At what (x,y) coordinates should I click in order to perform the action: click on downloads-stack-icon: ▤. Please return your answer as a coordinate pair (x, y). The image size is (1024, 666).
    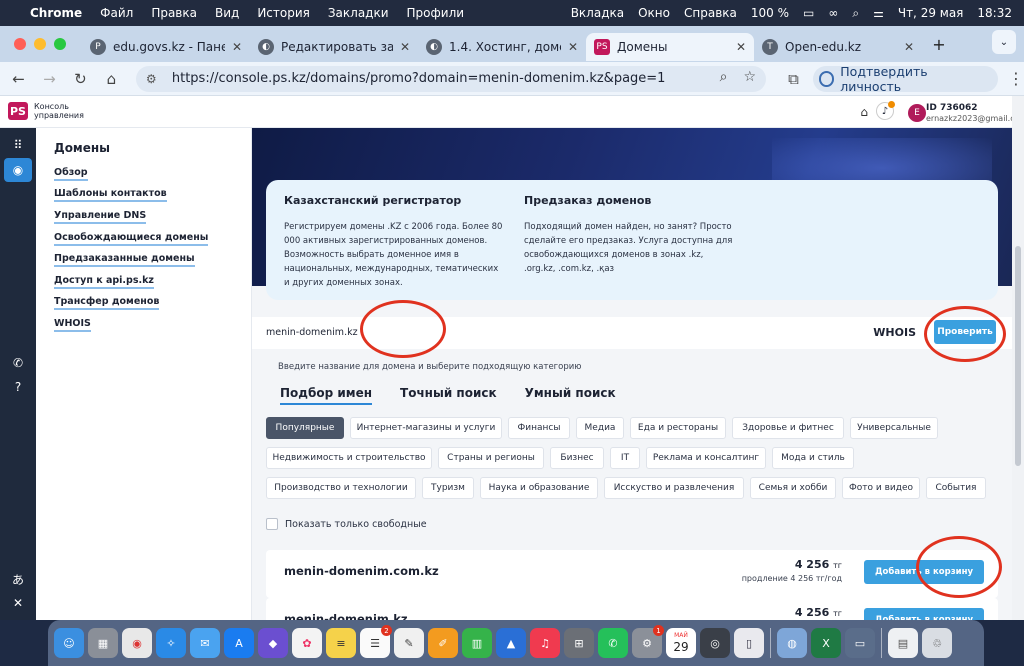
    Looking at the image, I should click on (903, 643).